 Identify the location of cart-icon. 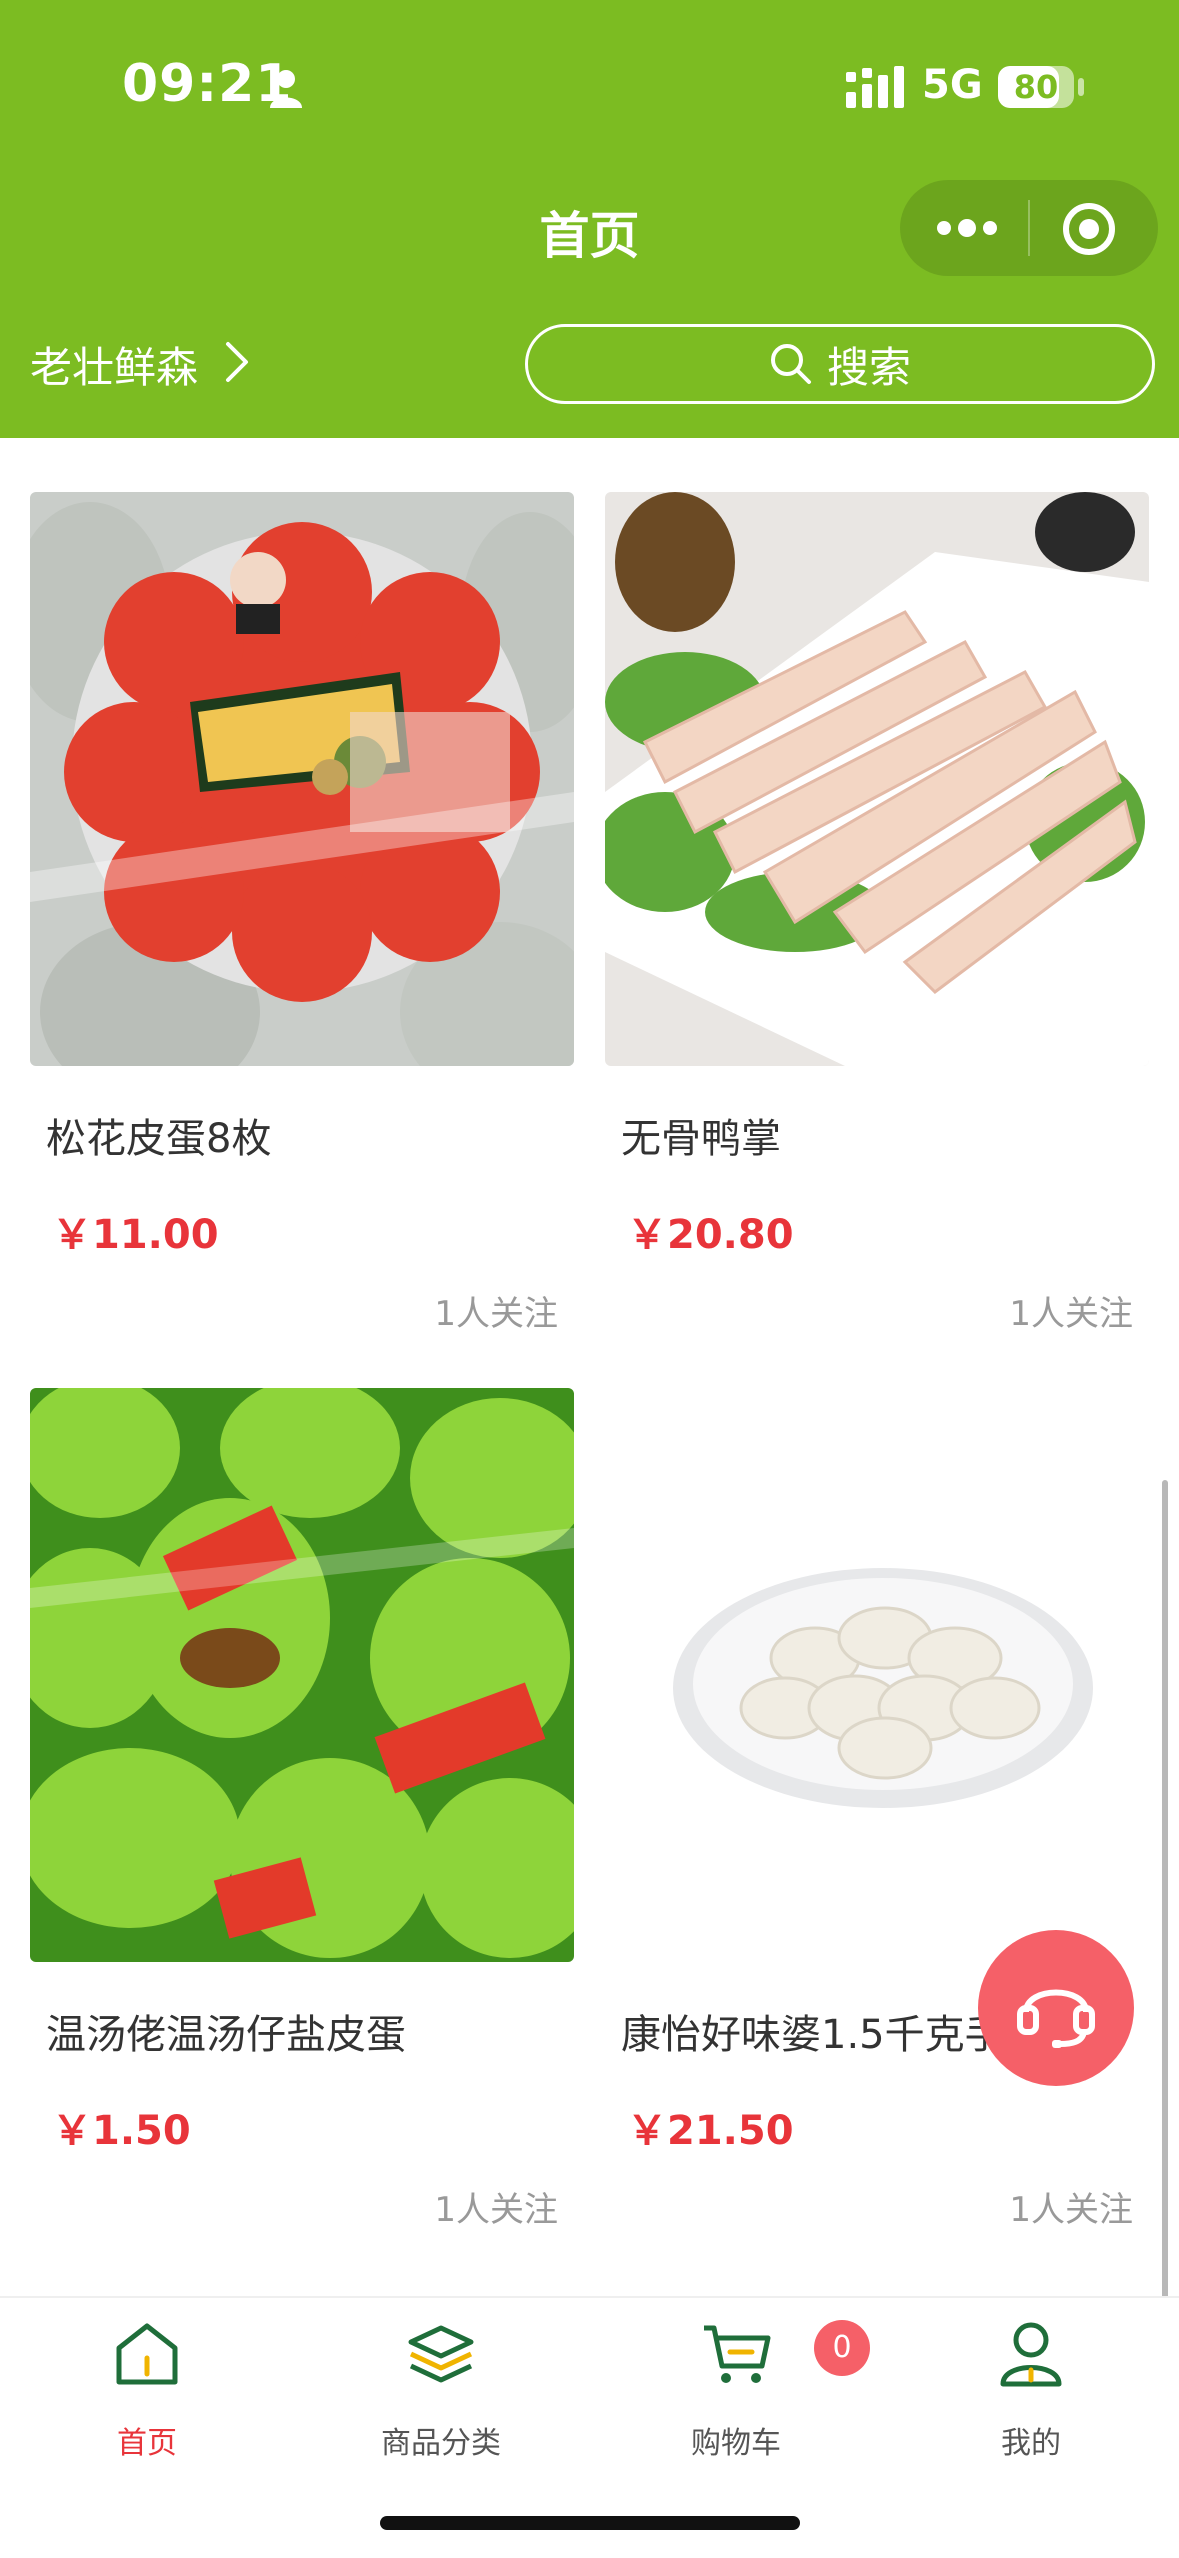
(737, 2354).